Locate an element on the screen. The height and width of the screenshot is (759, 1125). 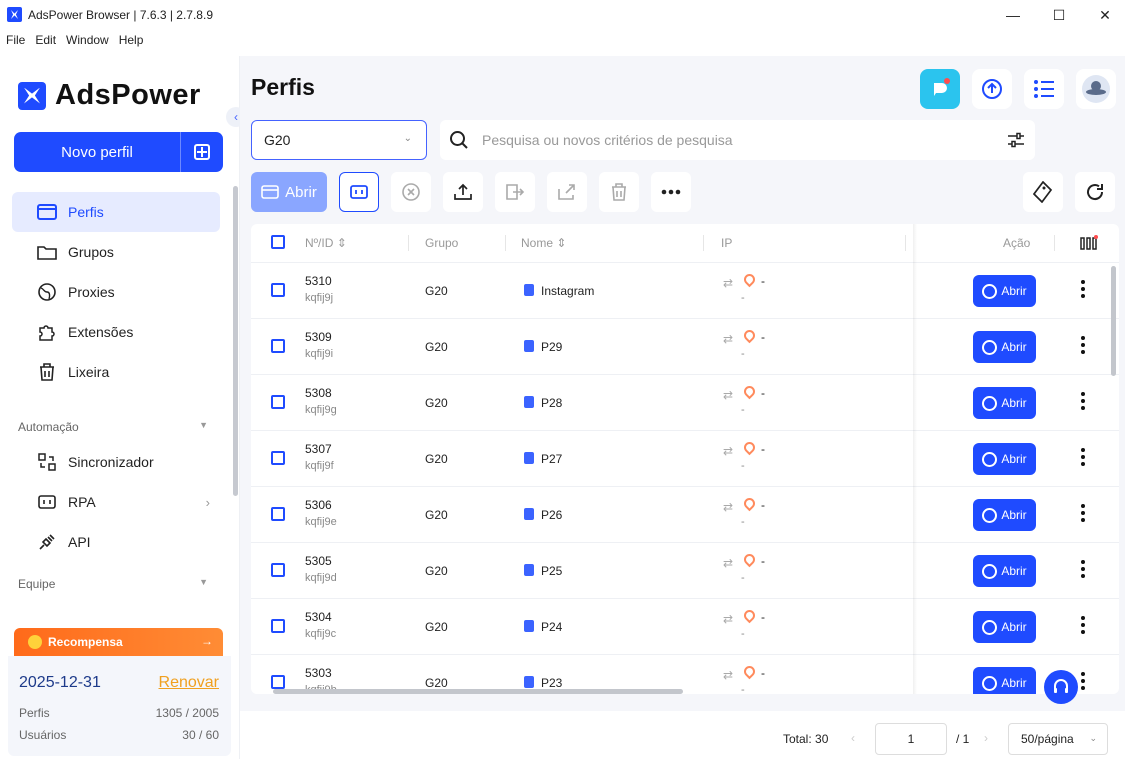
sidebar-item-extensoes: Extensões is located at coordinates (116, 332).